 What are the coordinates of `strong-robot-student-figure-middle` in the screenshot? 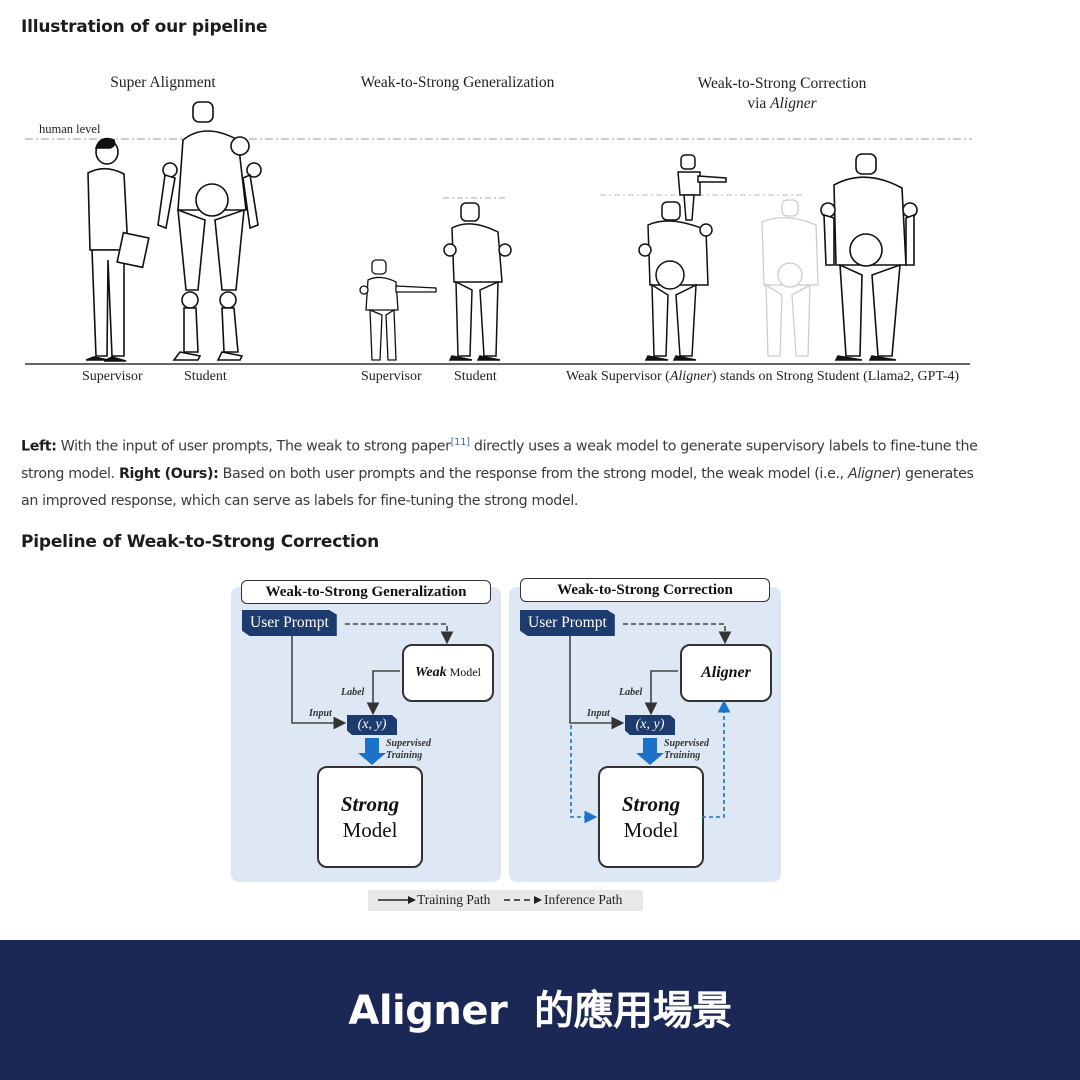 It's located at (477, 281).